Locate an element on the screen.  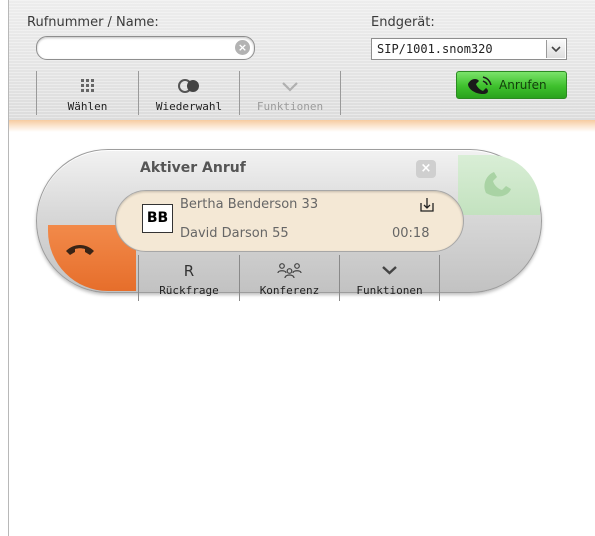
device-select: SIP/1001.snom320 is located at coordinates (469, 49).